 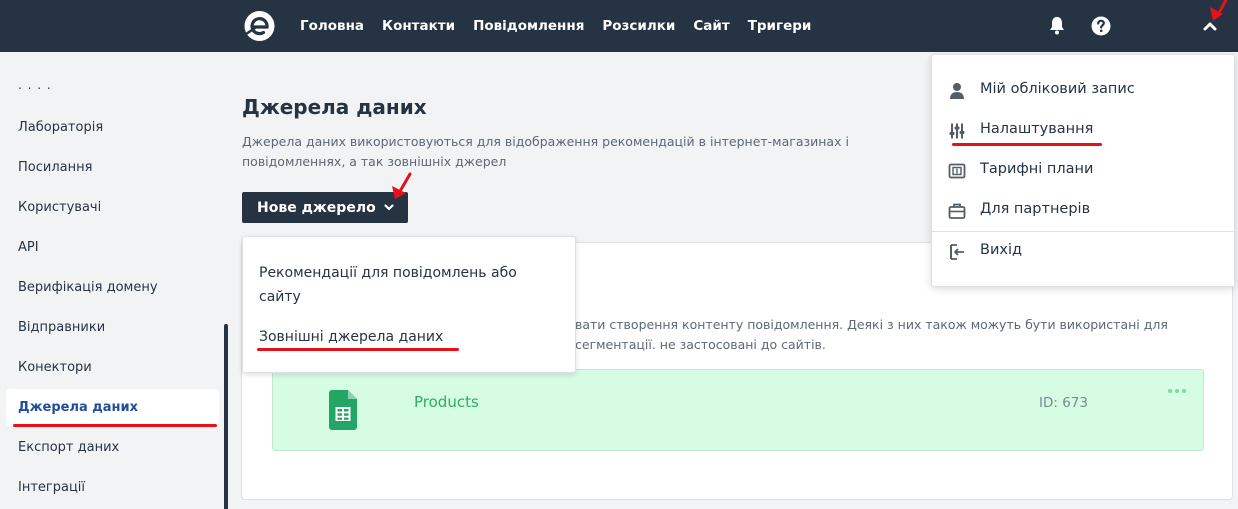 I want to click on help-icon, so click(x=1101, y=26).